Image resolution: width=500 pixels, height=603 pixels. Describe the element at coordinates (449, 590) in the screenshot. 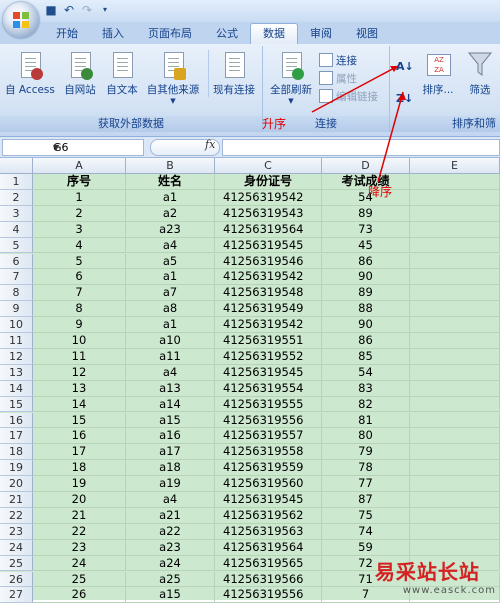

I see `watermark-url: www.easck.com` at that location.